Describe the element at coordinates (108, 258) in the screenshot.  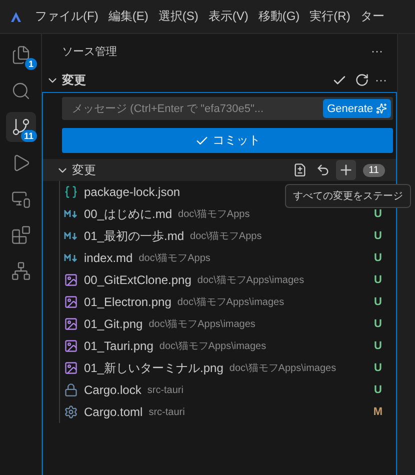
I see `file-name: index.md` at that location.